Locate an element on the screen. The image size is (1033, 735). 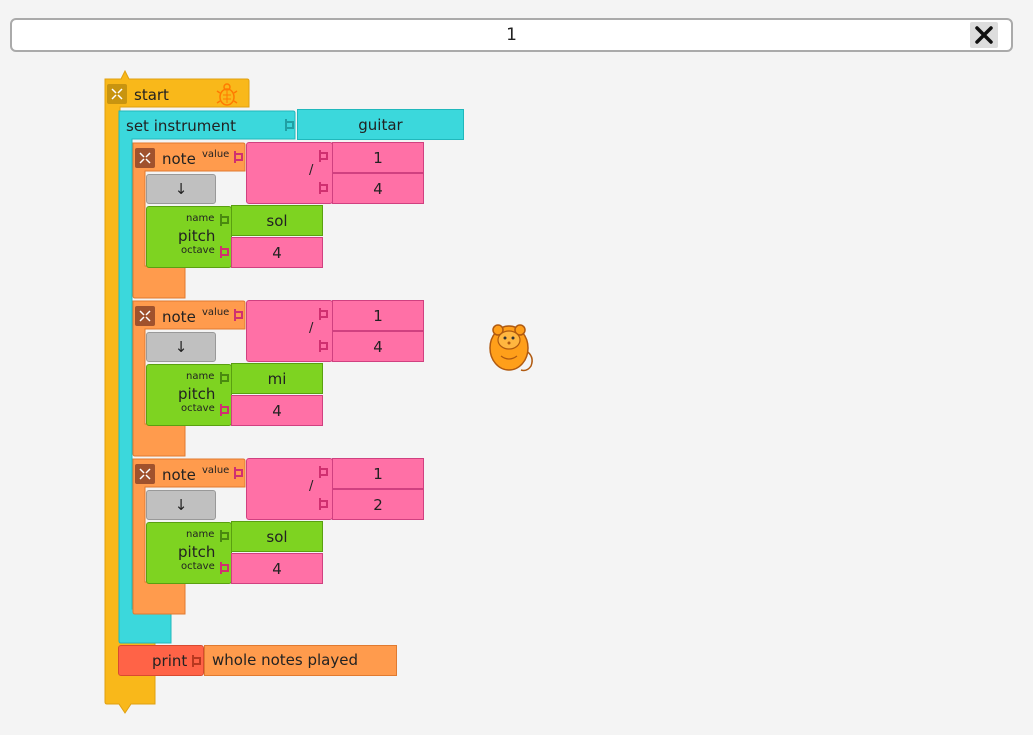
denominator-value: 2 is located at coordinates (378, 504).